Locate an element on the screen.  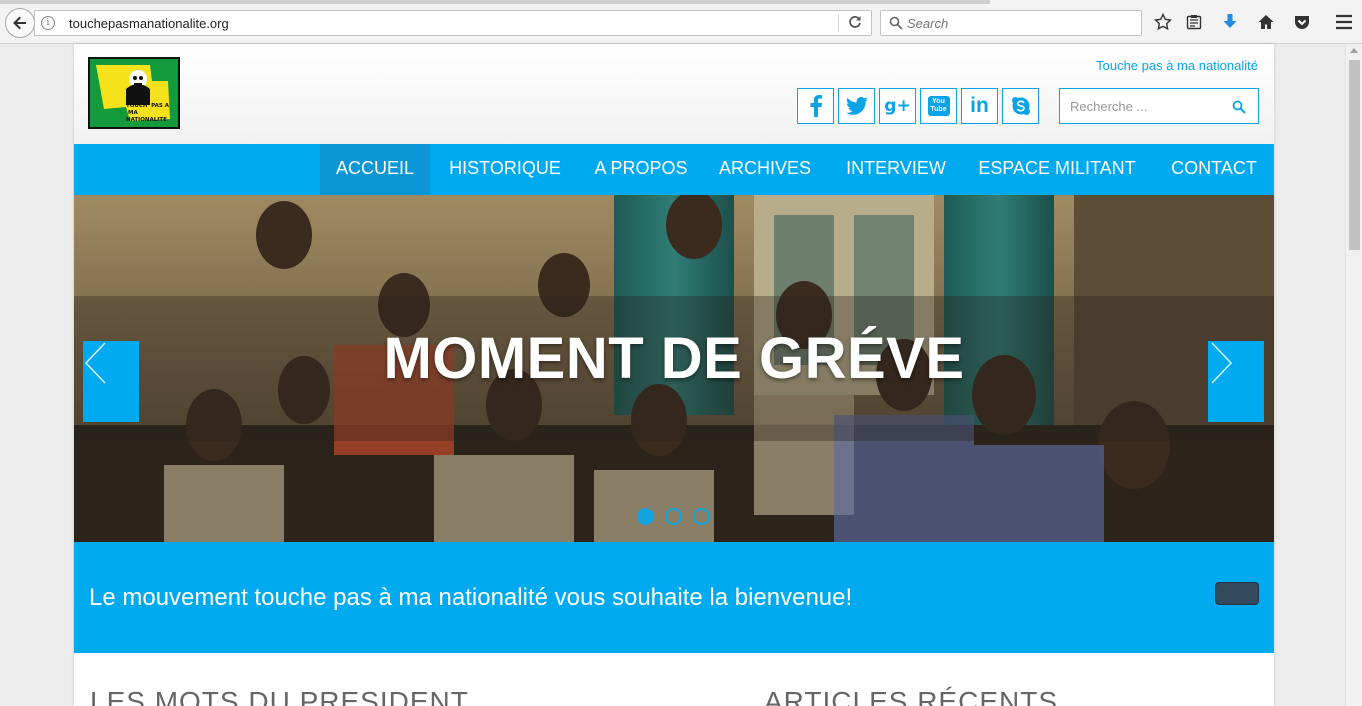
logo-line-3: NATIONALITE is located at coordinates (146, 120).